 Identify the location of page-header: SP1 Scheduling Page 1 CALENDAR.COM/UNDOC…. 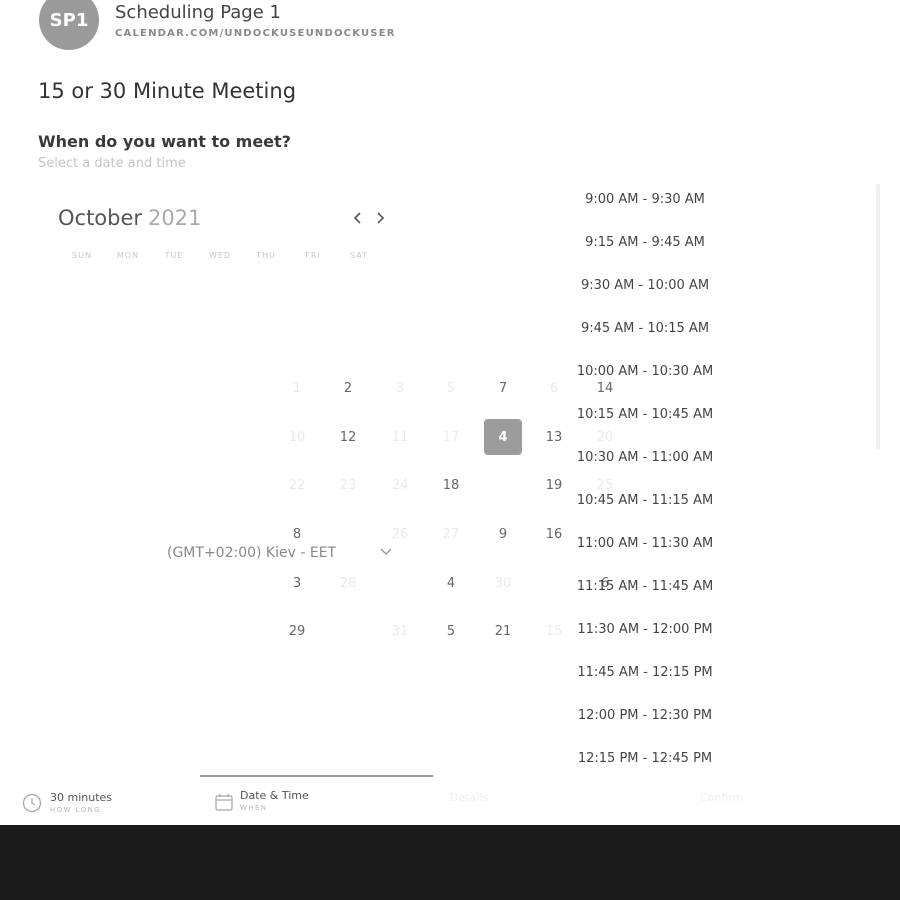
(450, 30).